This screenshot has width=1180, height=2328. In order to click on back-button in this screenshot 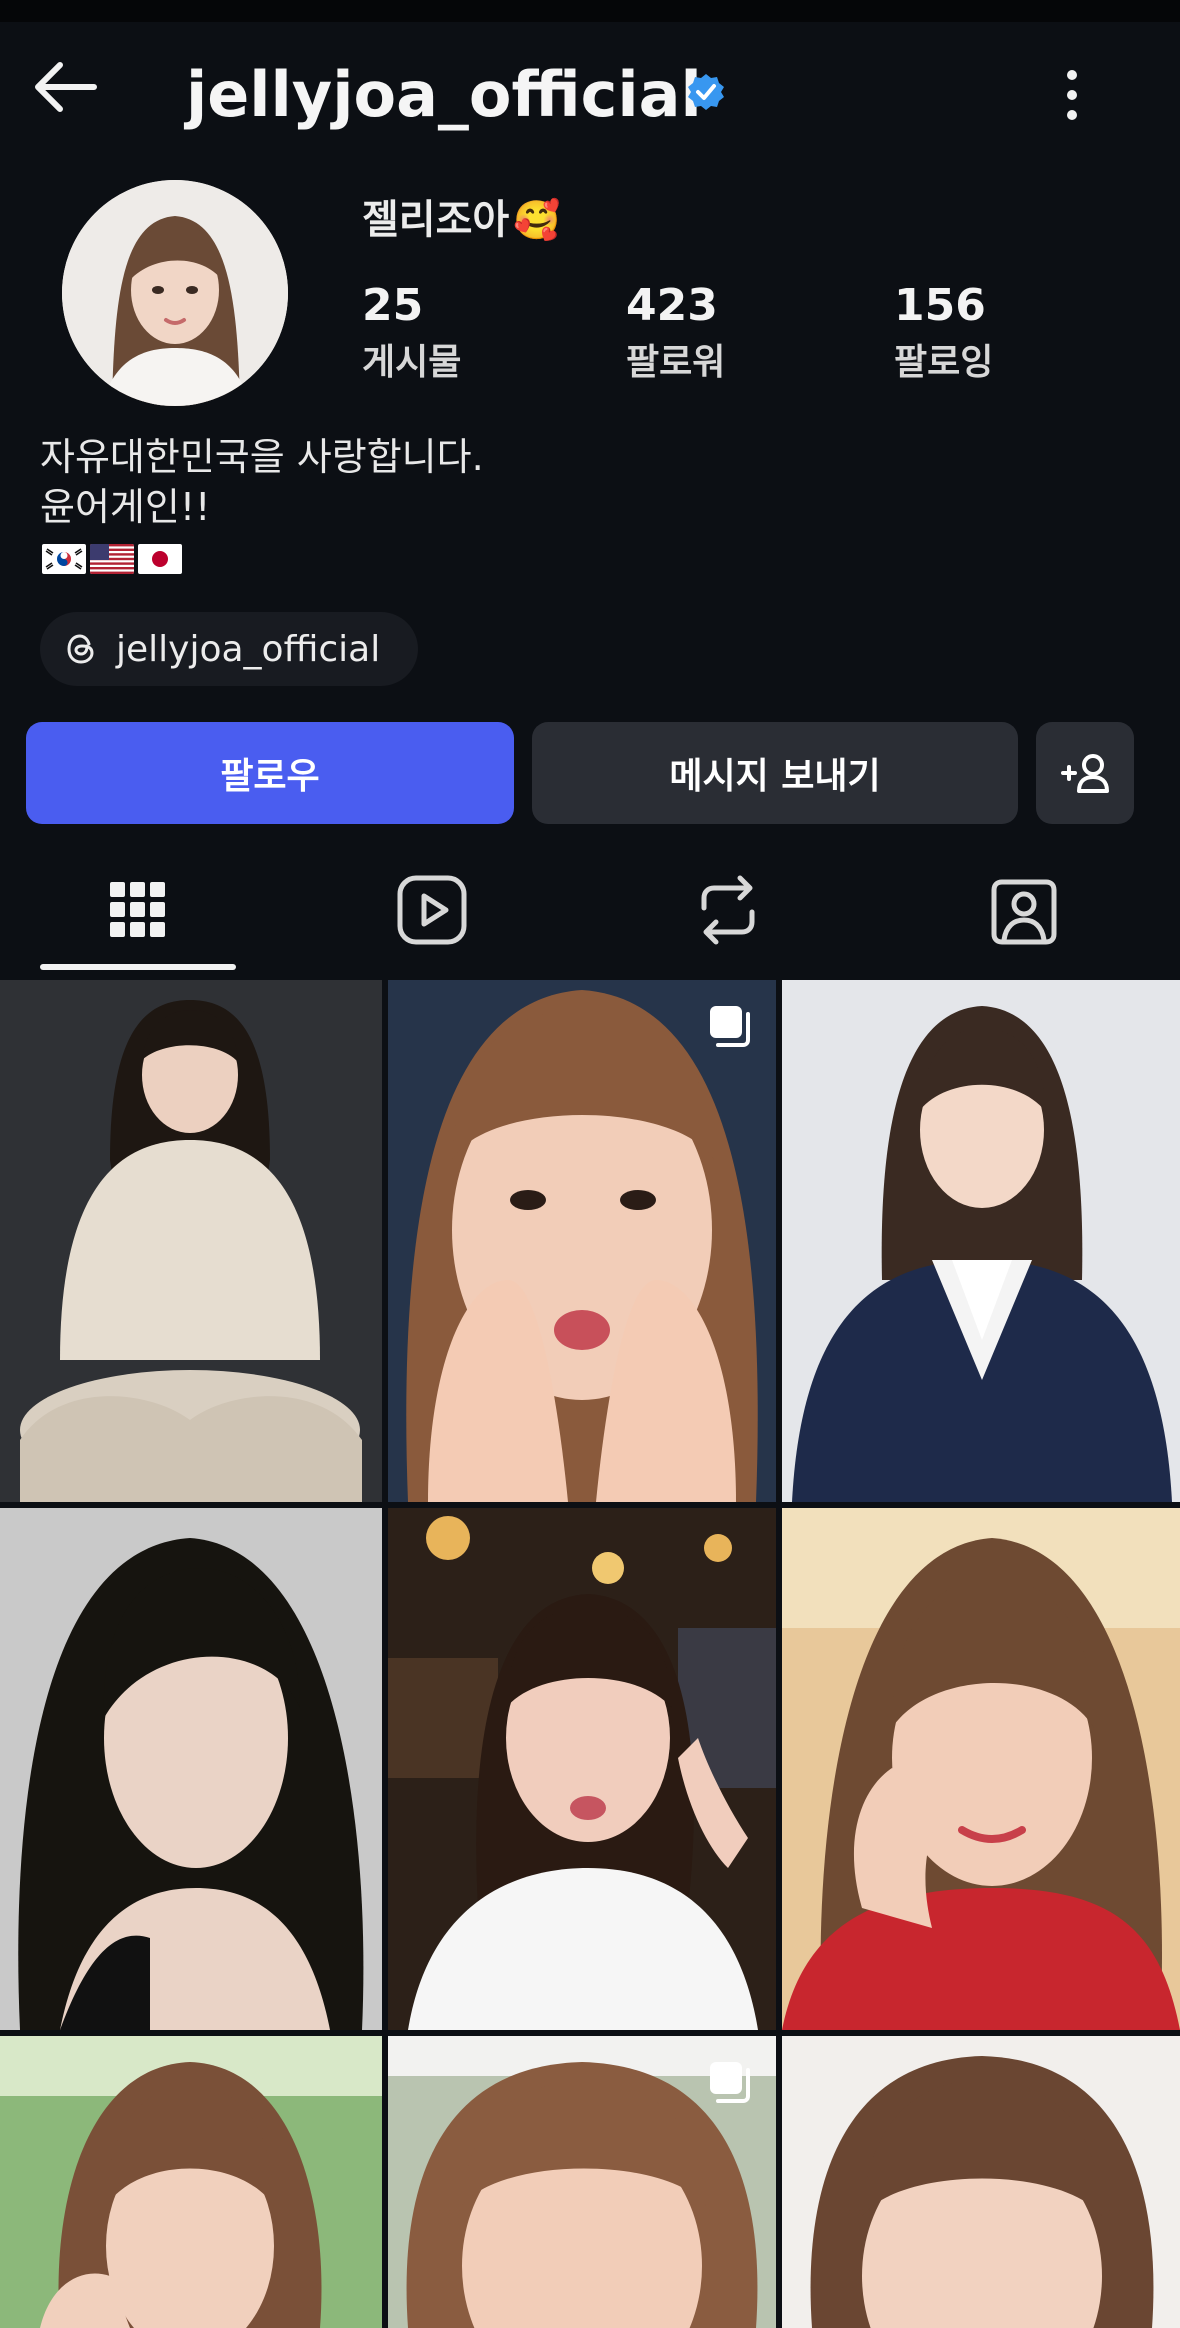, I will do `click(65, 87)`.